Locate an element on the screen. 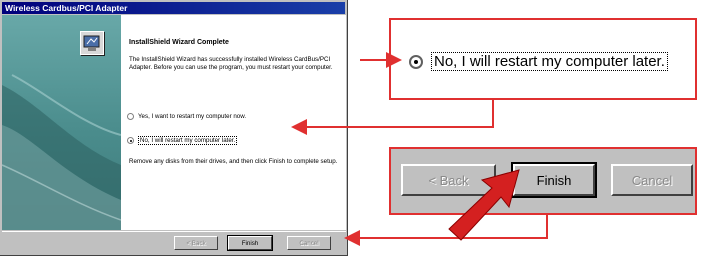 The image size is (702, 257). big-pointer-arrow is located at coordinates (484, 205).